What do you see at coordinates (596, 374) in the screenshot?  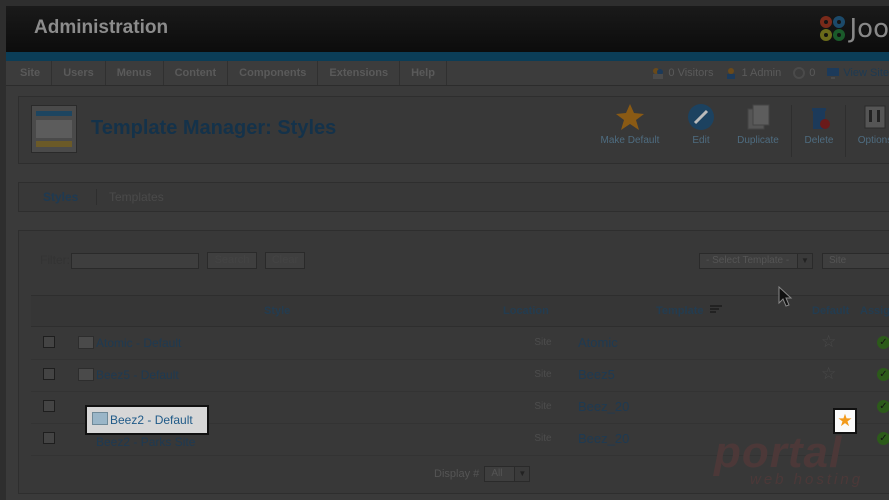 I see `style-template-link: Beez5` at bounding box center [596, 374].